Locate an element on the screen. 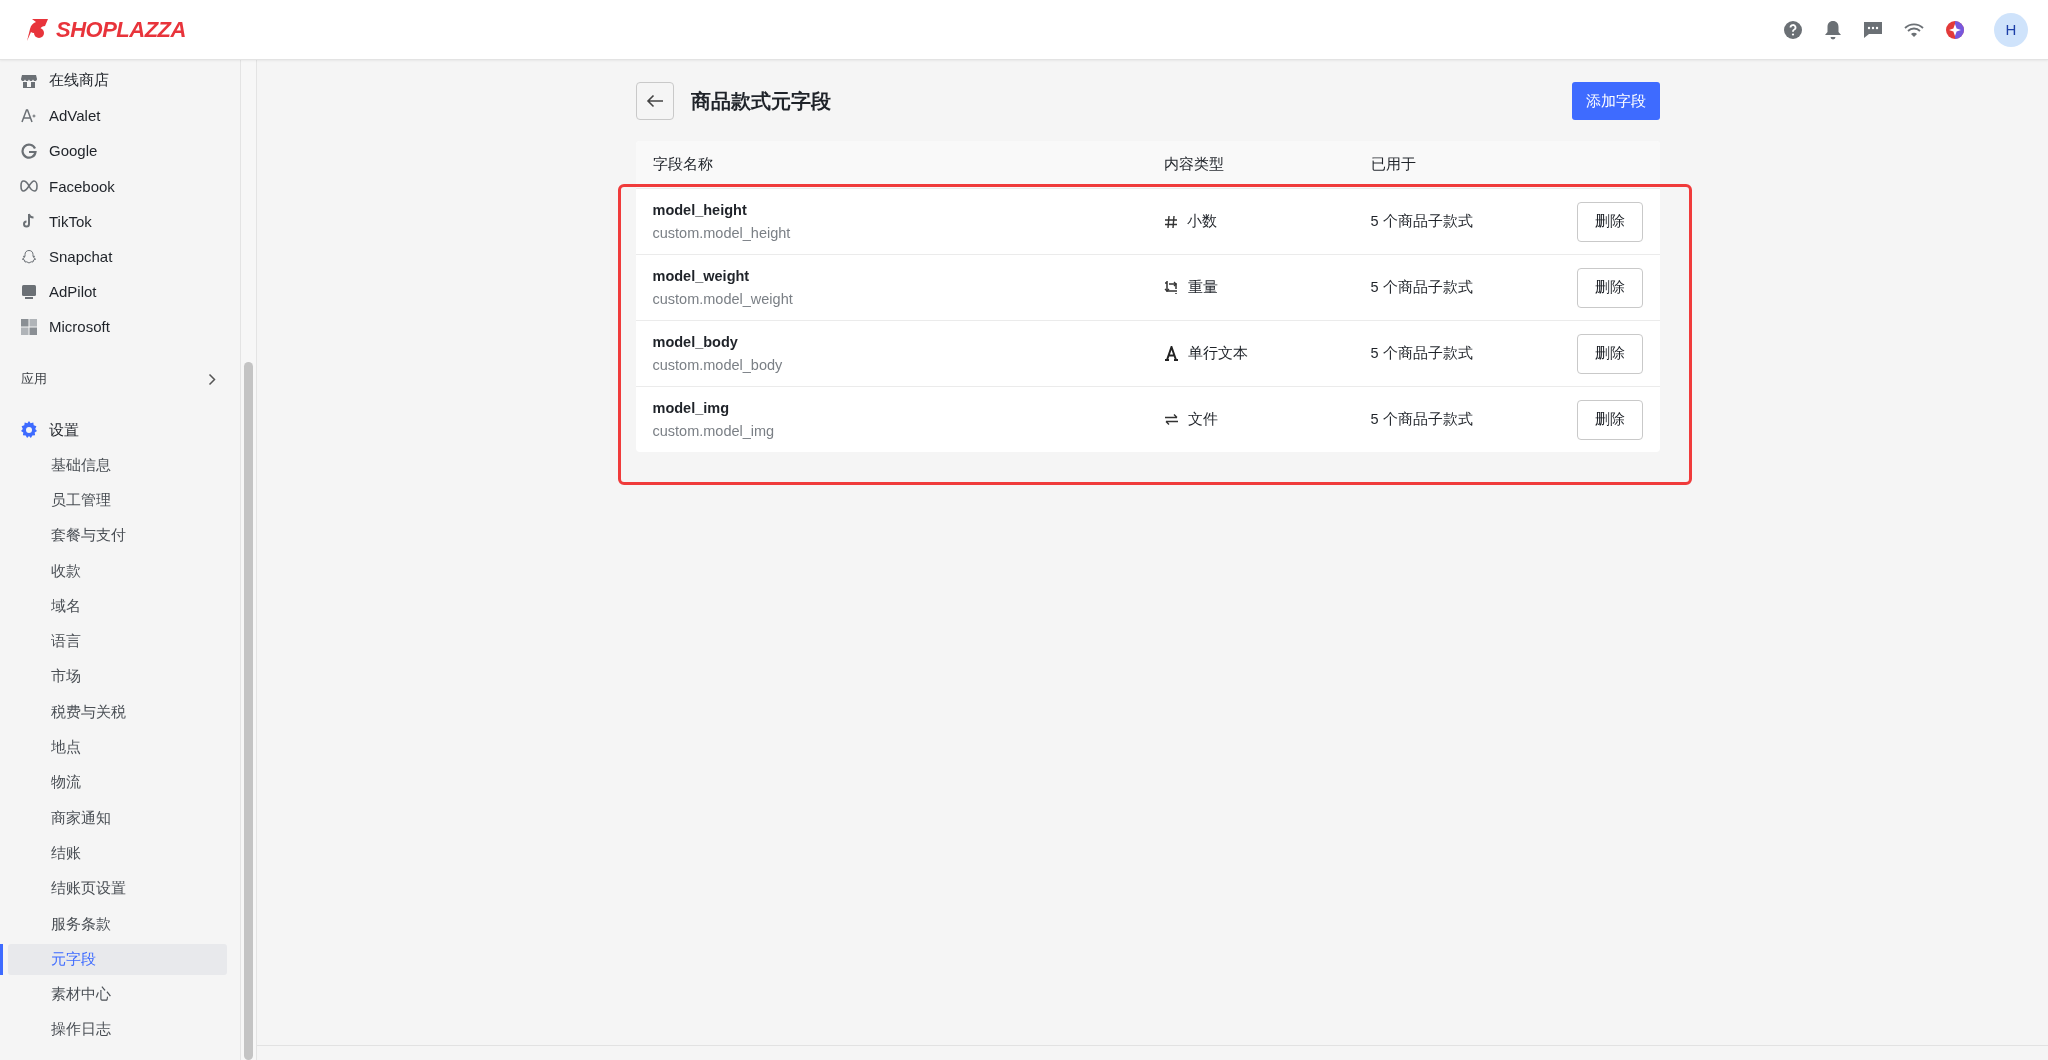  chat-icon is located at coordinates (1873, 29).